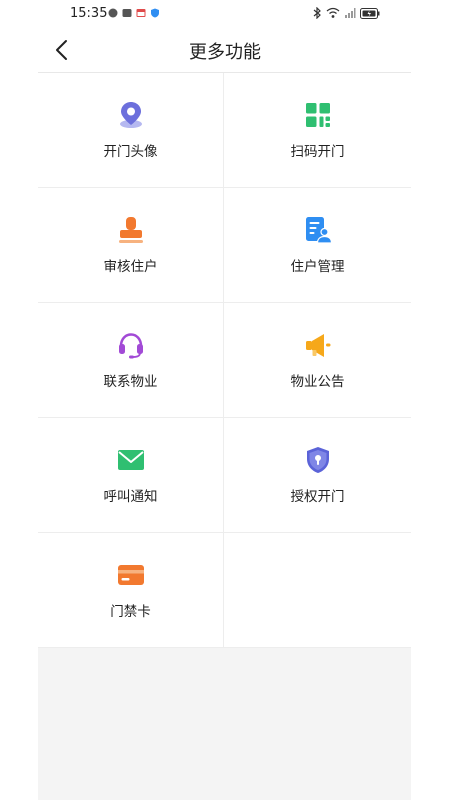 The height and width of the screenshot is (800, 450). I want to click on menu-item-label: 呼叫通知, so click(130, 497).